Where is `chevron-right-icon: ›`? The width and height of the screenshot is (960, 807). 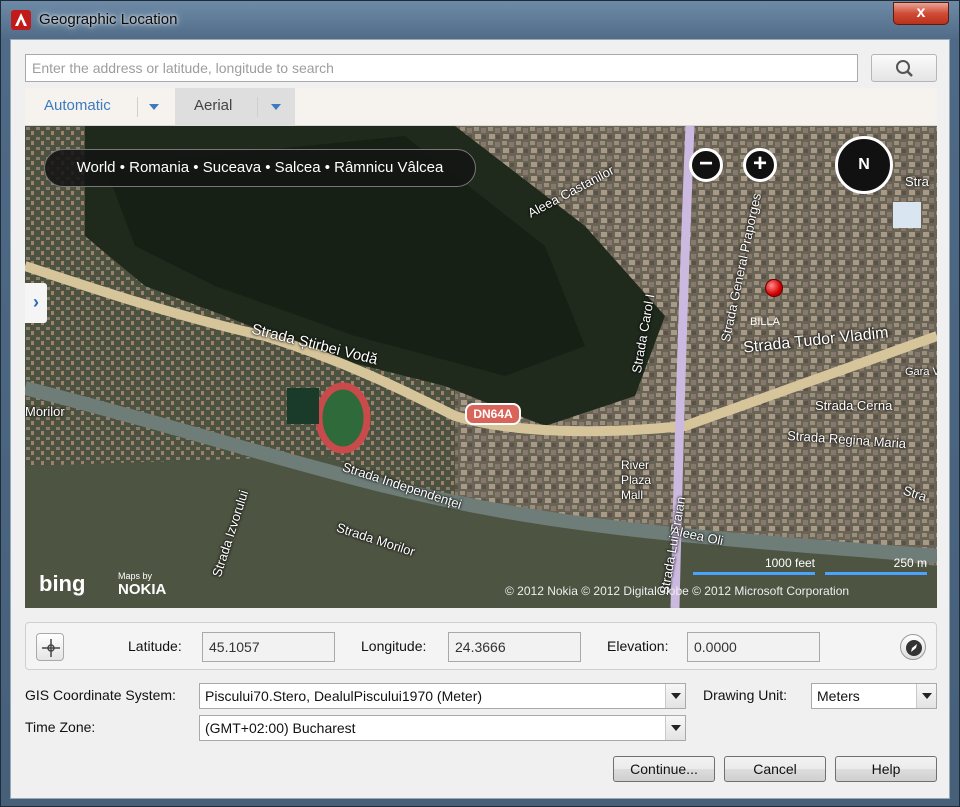
chevron-right-icon: › is located at coordinates (36, 302).